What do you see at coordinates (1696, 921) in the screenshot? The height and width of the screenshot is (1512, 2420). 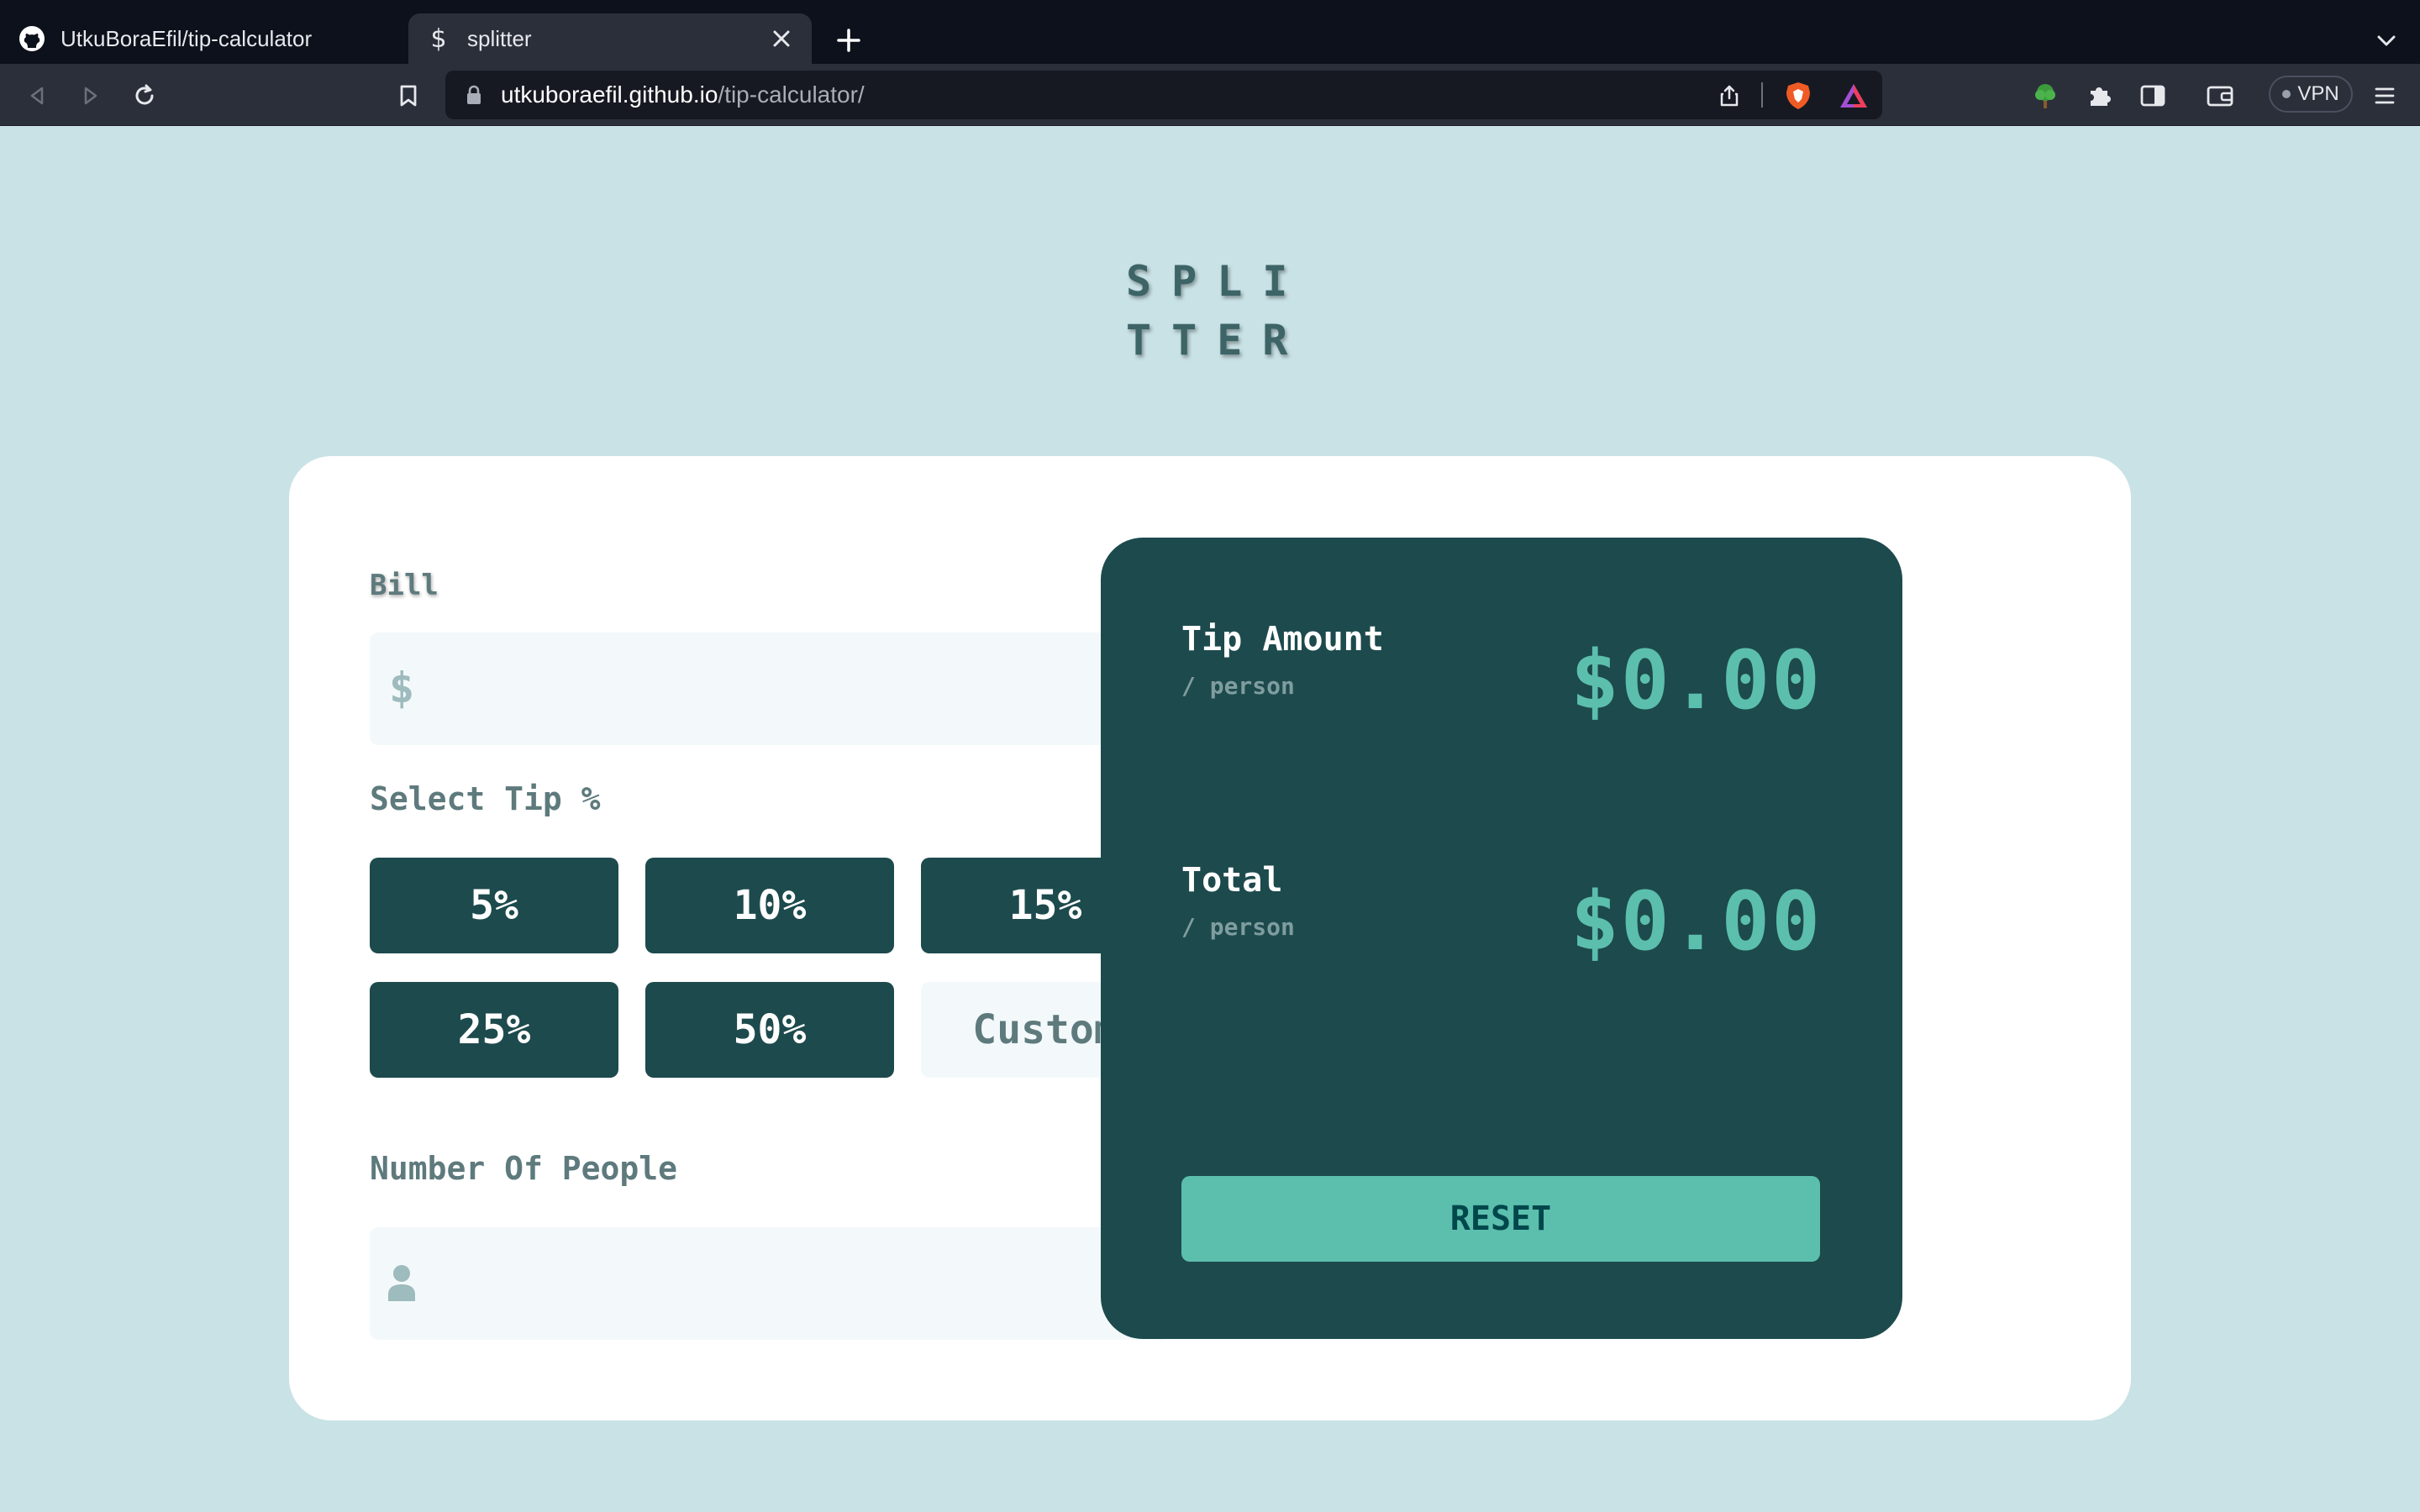 I see `total-value: $0.00` at bounding box center [1696, 921].